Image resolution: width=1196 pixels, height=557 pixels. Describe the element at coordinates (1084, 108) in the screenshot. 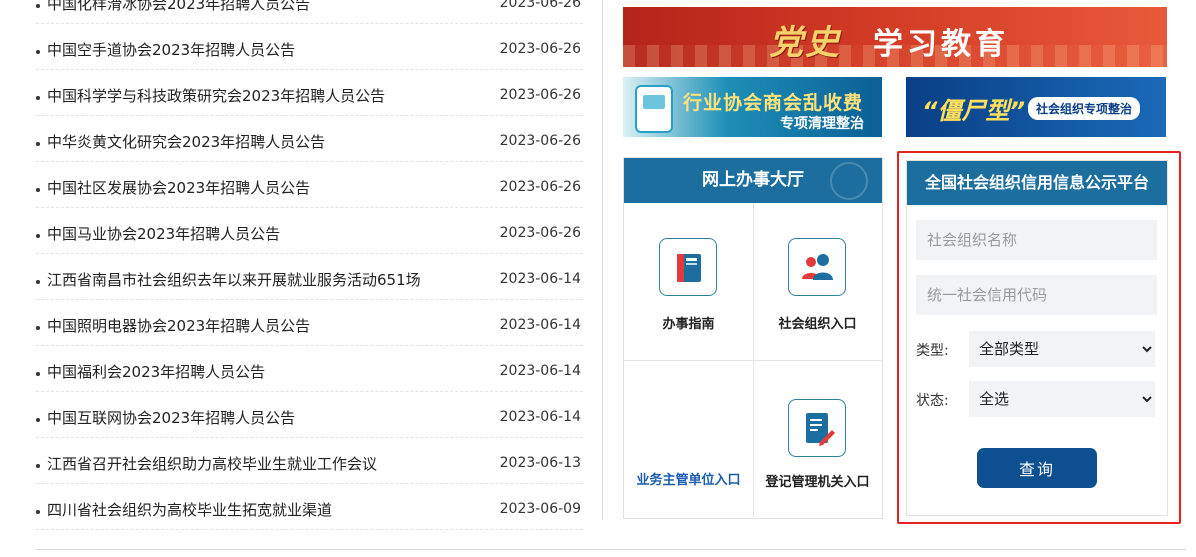

I see `banner-subtitle: 社会组织专项整治` at that location.